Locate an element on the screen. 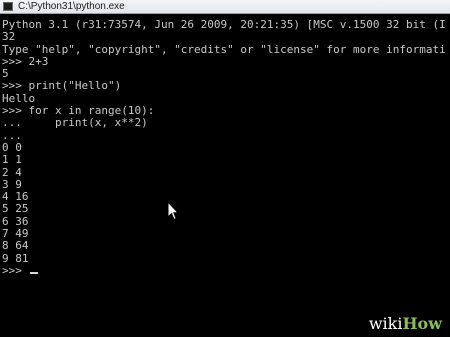  window-titlebar: C:\Python31\python.exe is located at coordinates (225, 7).